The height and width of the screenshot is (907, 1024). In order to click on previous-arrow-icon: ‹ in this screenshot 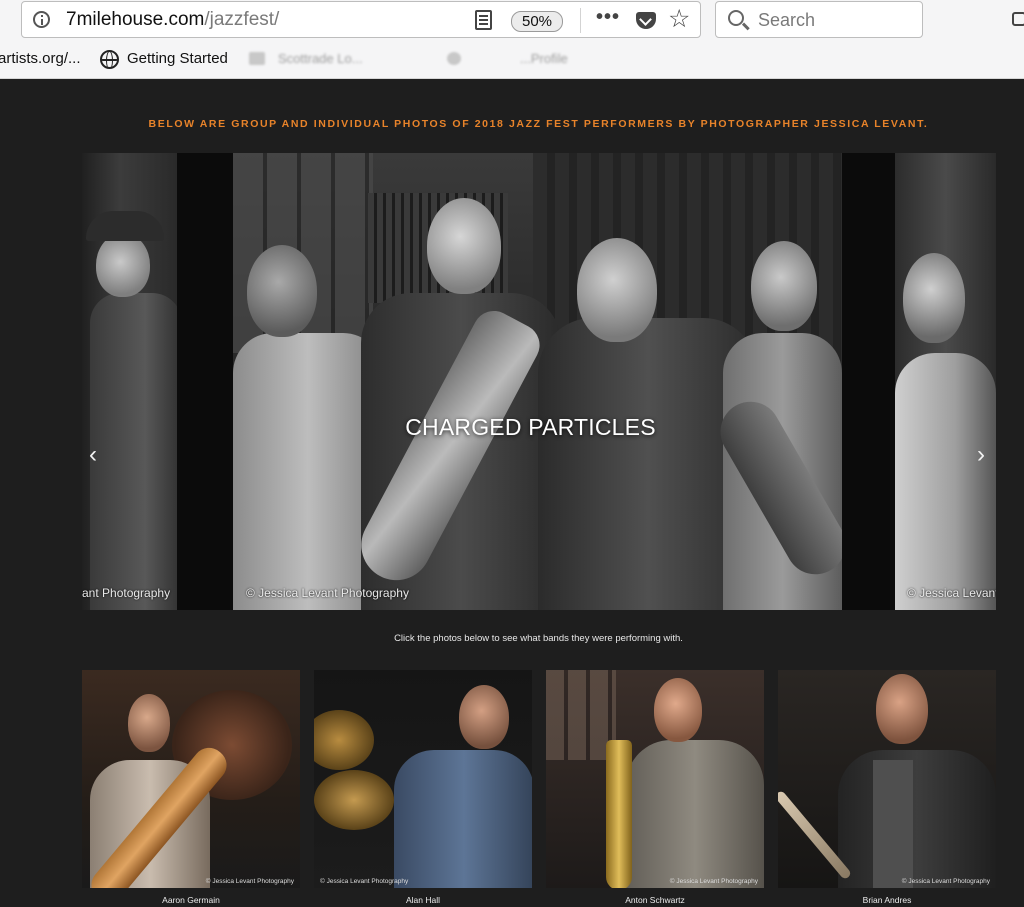, I will do `click(93, 455)`.